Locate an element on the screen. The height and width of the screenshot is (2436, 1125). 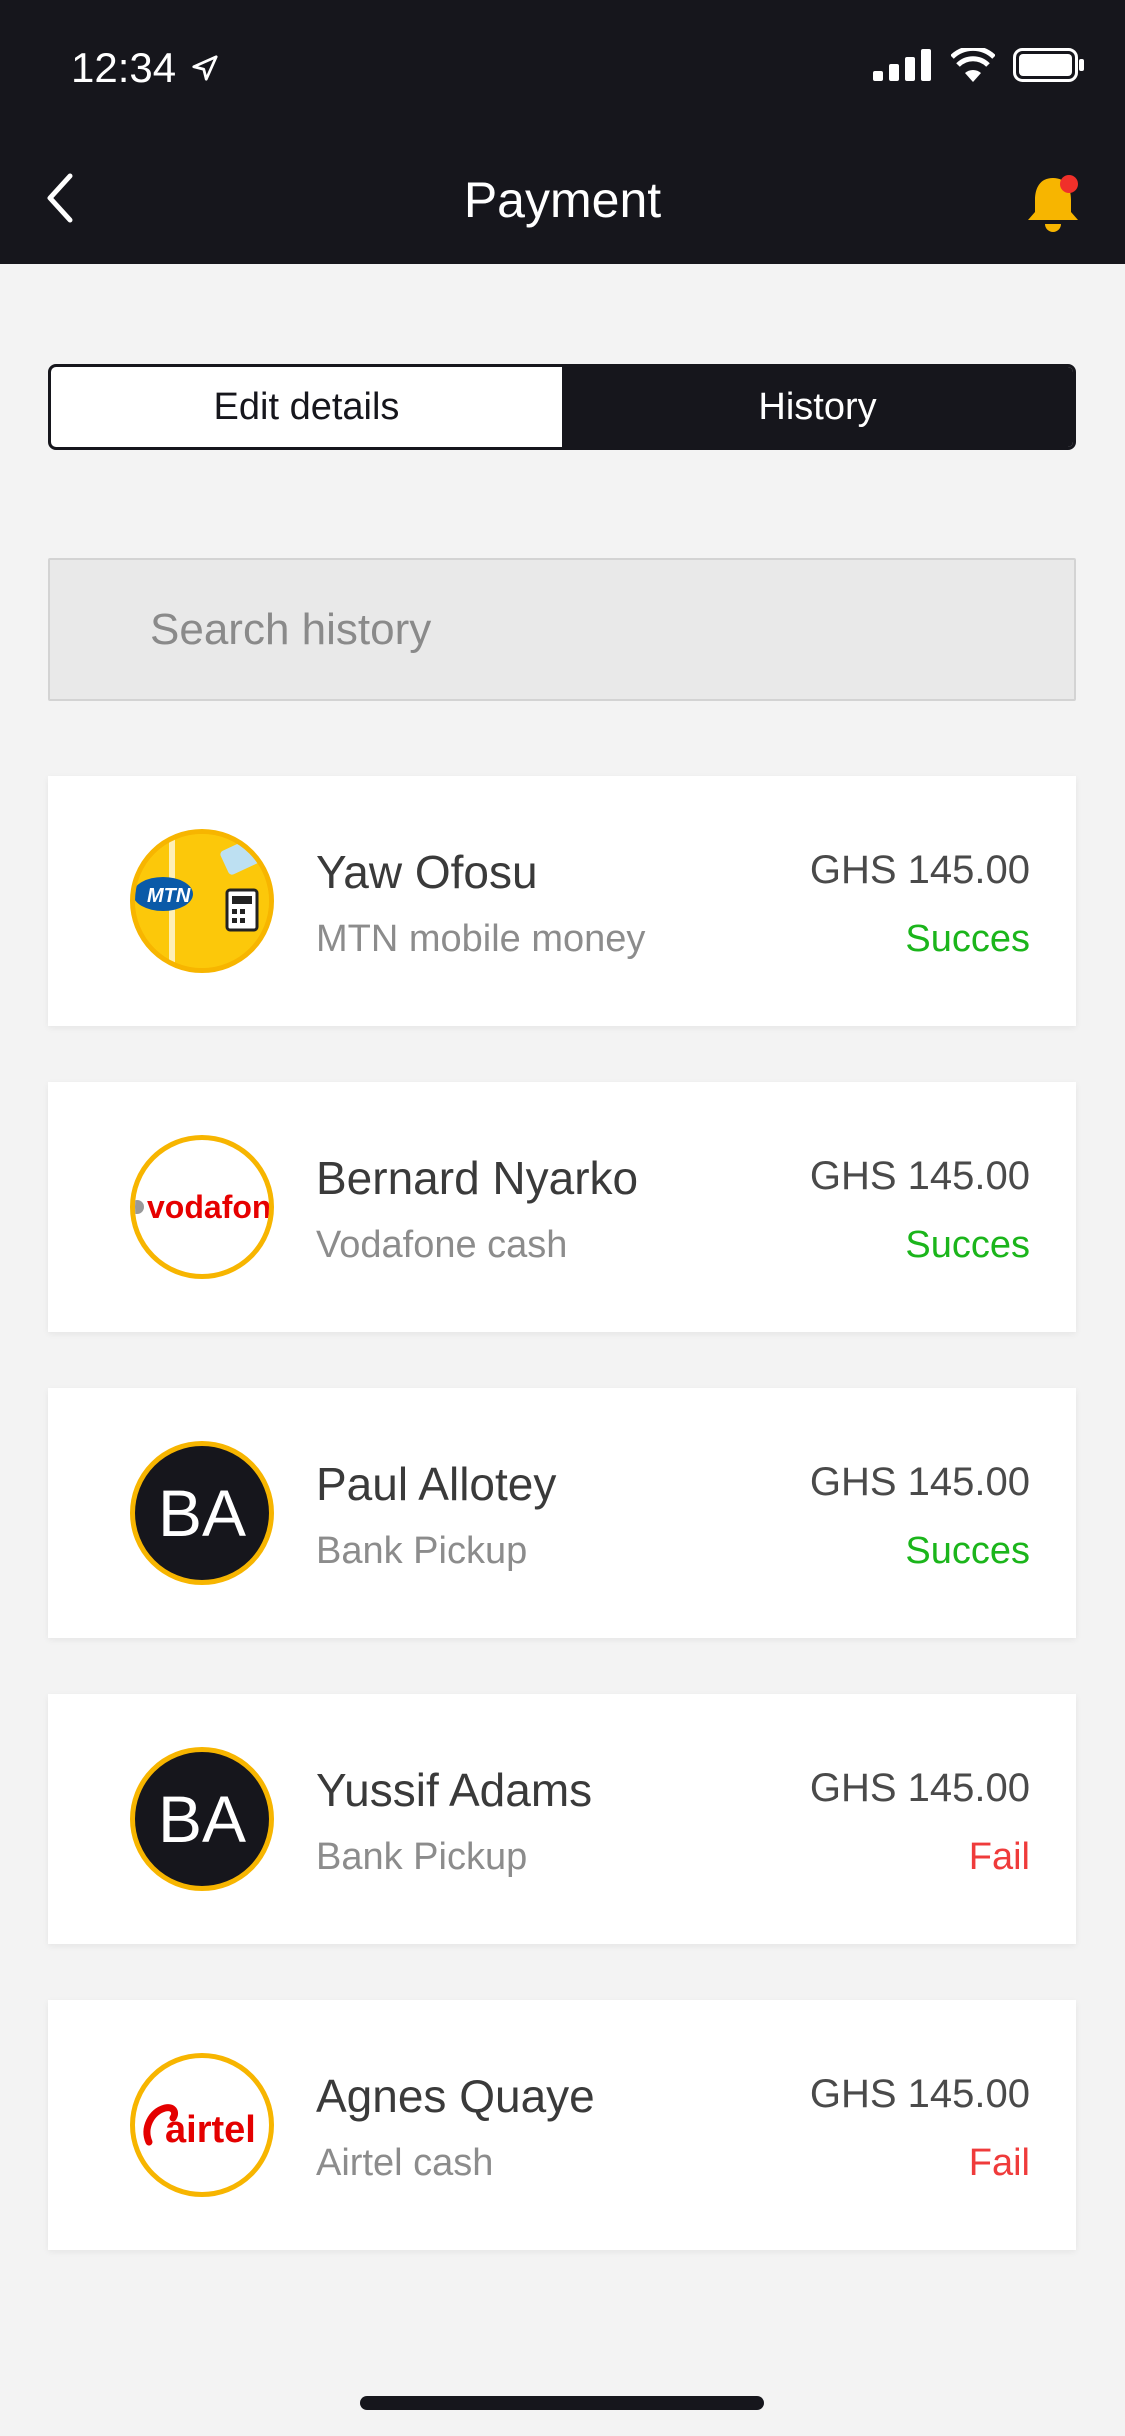
mtn-logo-avatar: MTN is located at coordinates (202, 901).